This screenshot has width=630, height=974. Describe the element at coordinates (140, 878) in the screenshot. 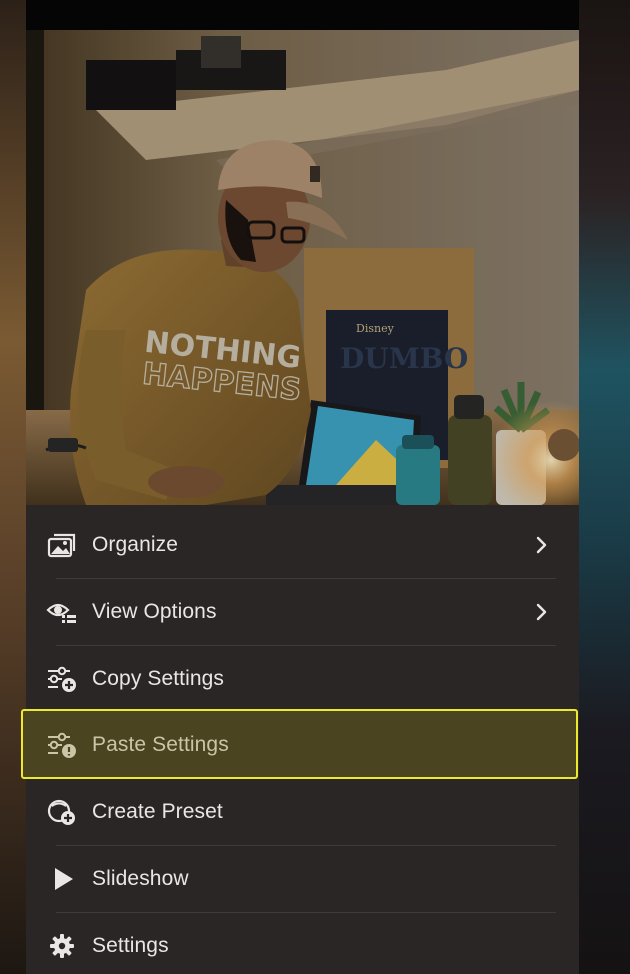

I see `menu-item-label: Slideshow` at that location.